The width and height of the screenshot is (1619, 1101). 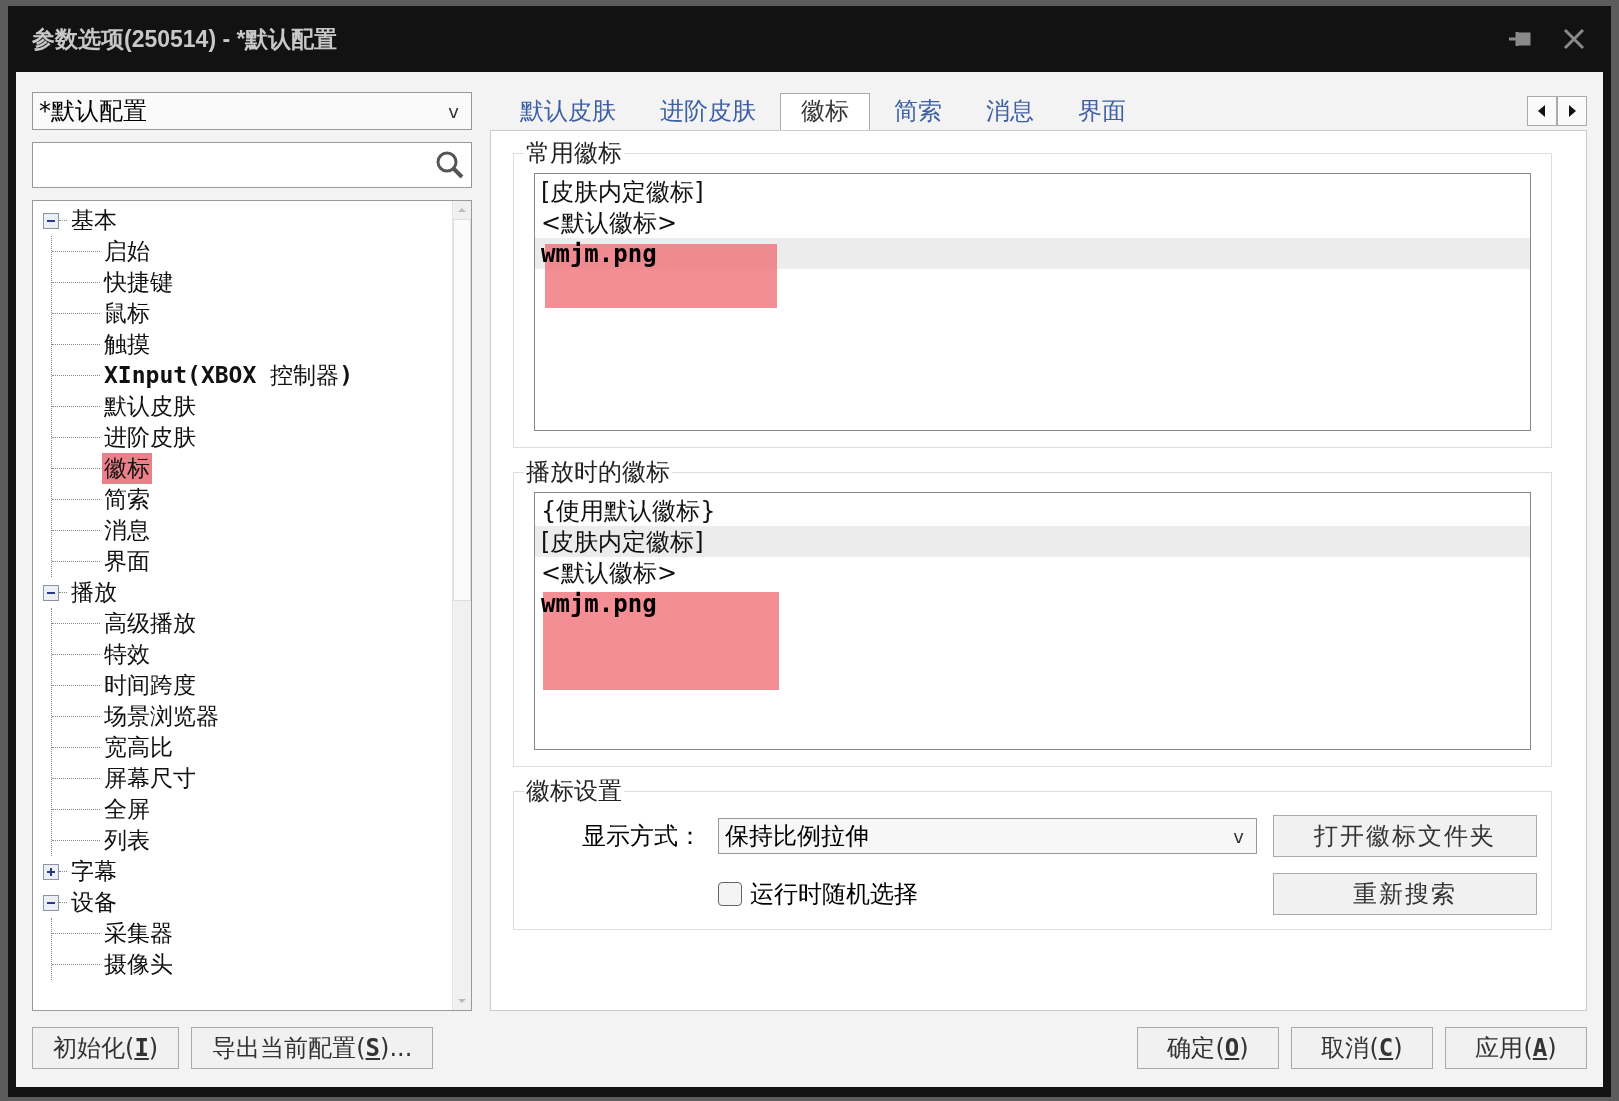 What do you see at coordinates (150, 685) in the screenshot?
I see `tree-item: 时间跨度` at bounding box center [150, 685].